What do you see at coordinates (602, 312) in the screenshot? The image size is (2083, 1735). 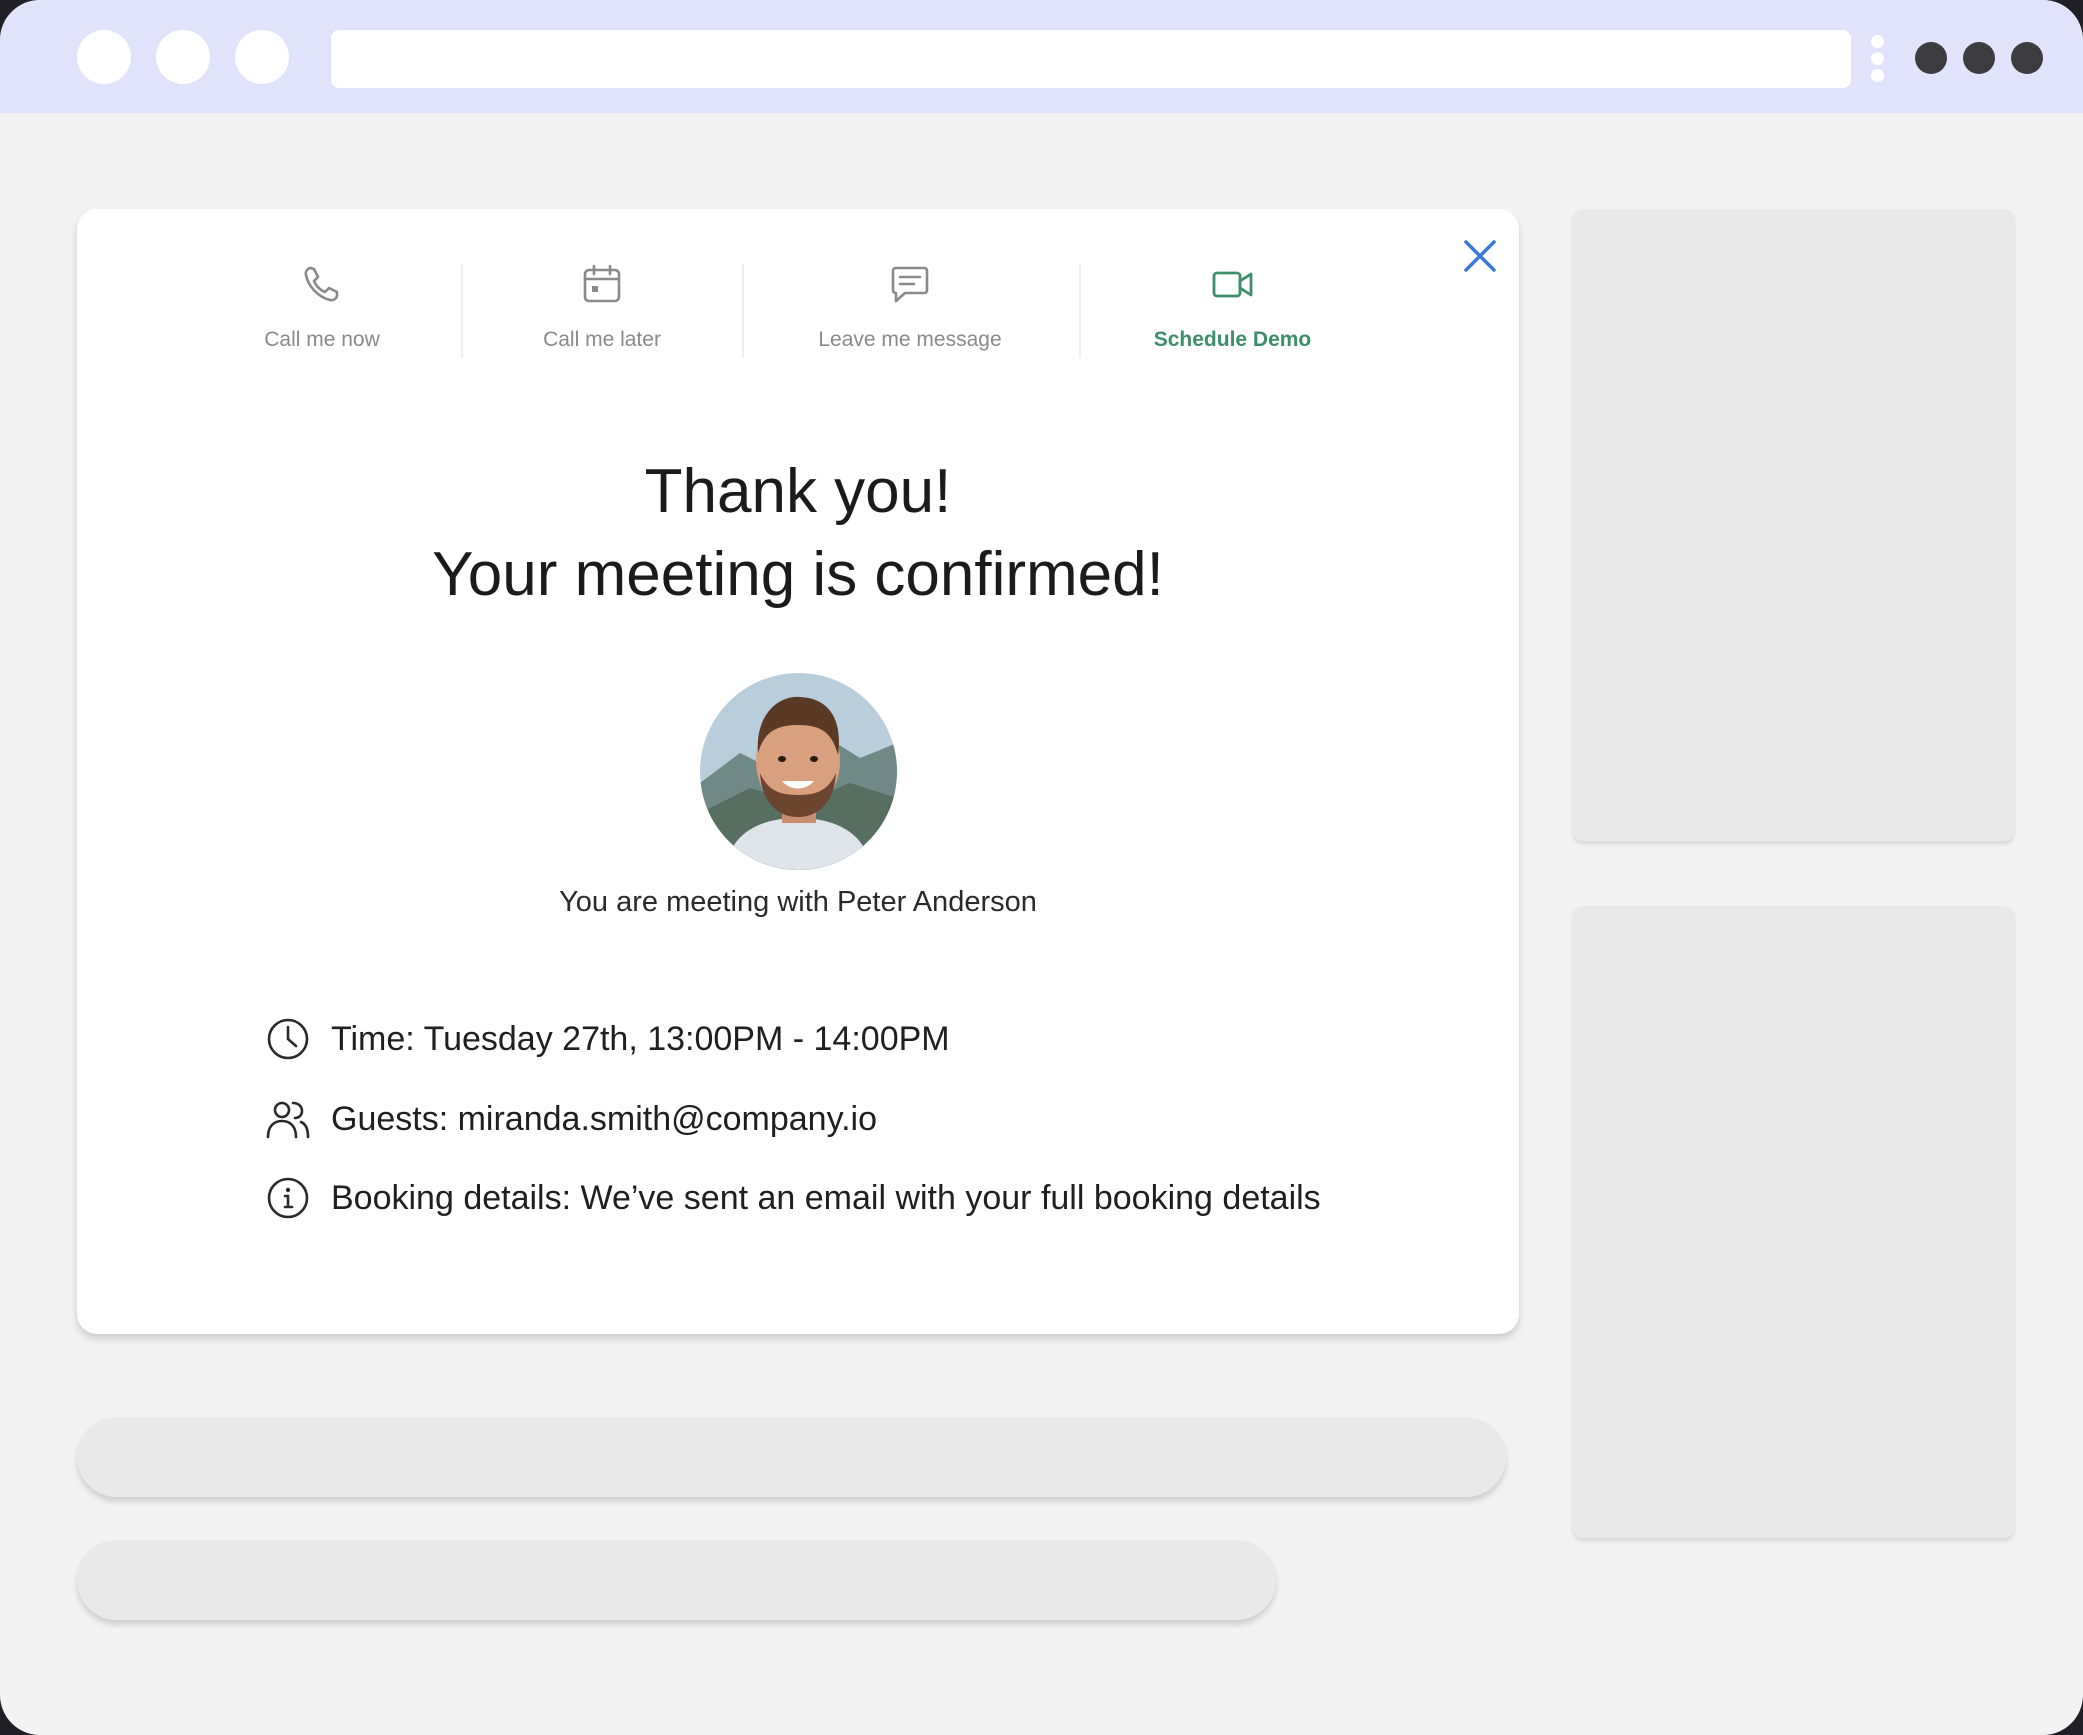 I see `tab-call-me-later: Call me later` at bounding box center [602, 312].